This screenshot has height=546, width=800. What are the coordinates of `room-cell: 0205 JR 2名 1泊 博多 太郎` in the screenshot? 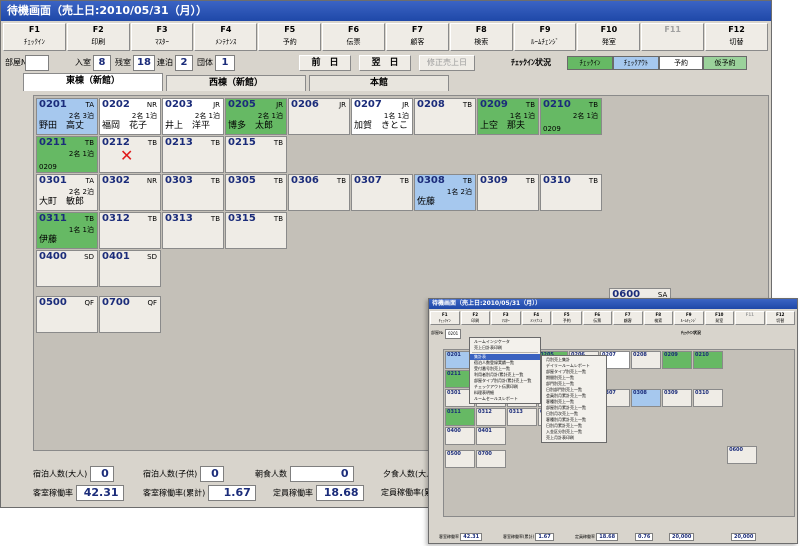 It's located at (256, 116).